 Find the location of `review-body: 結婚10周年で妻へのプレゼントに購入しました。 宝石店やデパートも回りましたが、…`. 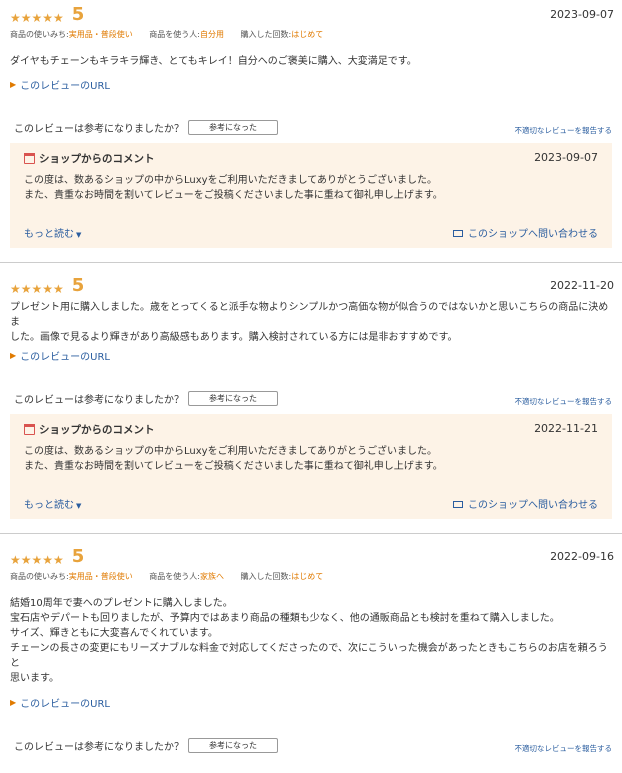

review-body: 結婚10周年で妻へのプレゼントに購入しました。 宝石店やデパートも回りましたが、… is located at coordinates (309, 641).